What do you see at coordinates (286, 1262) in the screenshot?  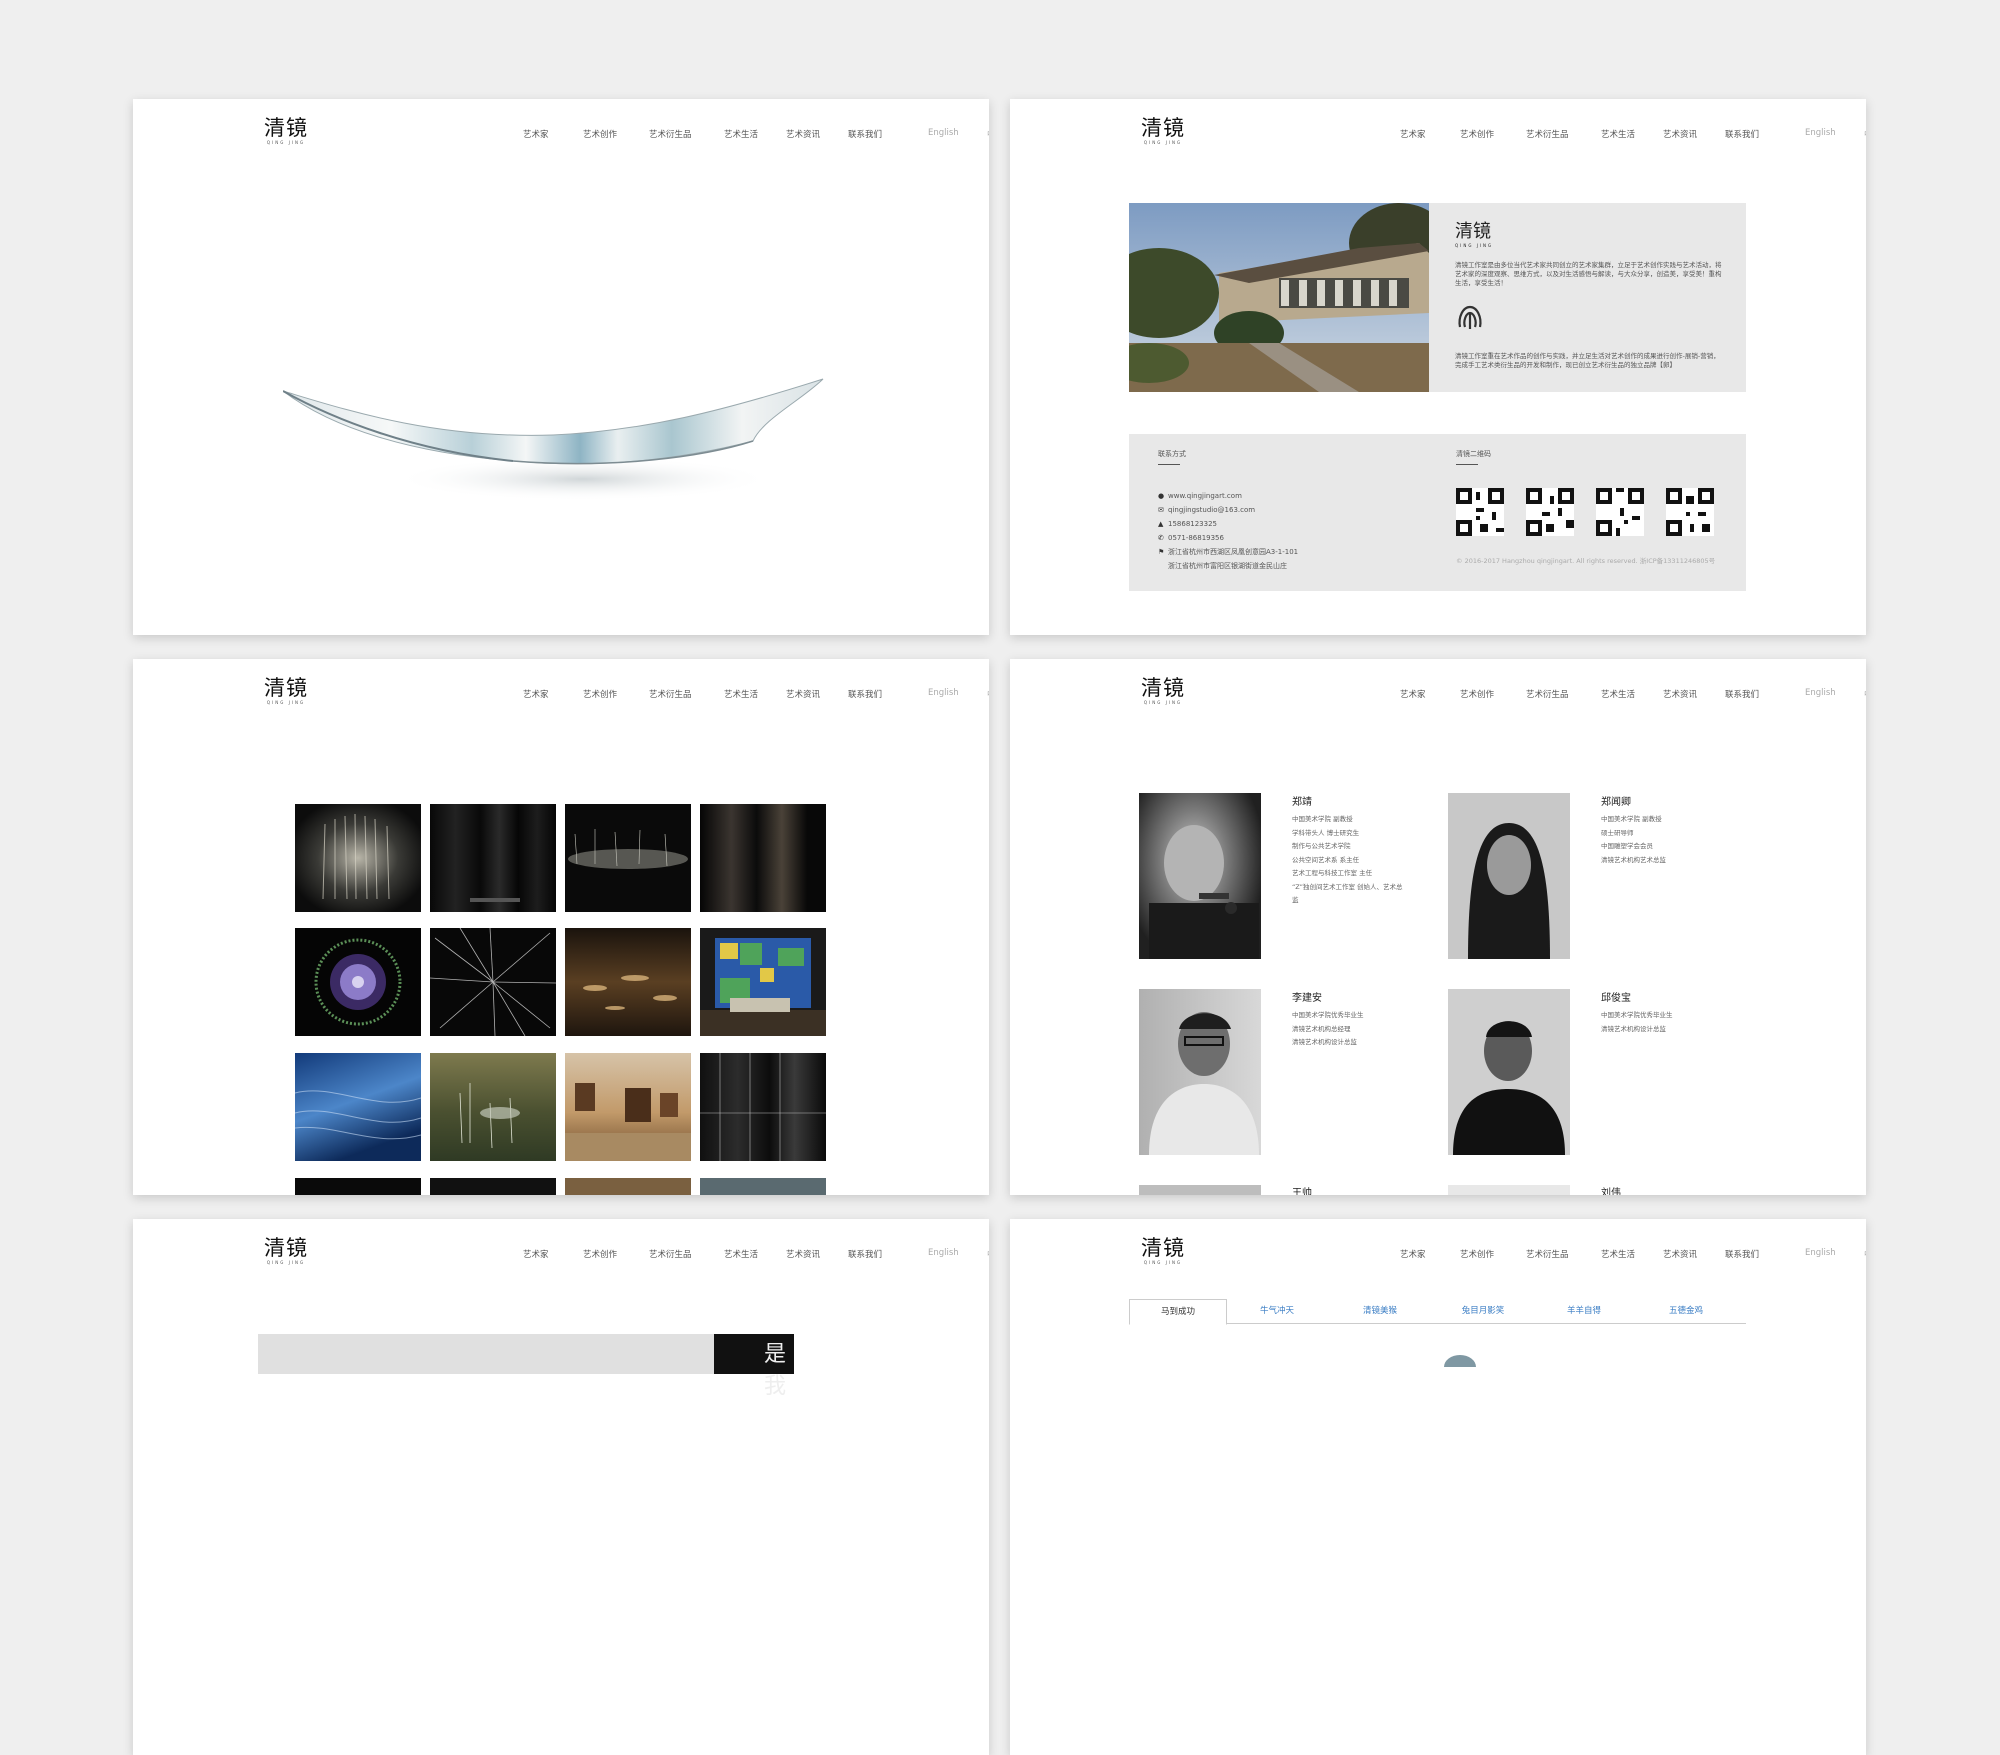 I see `brand-subtitle: QING JING` at bounding box center [286, 1262].